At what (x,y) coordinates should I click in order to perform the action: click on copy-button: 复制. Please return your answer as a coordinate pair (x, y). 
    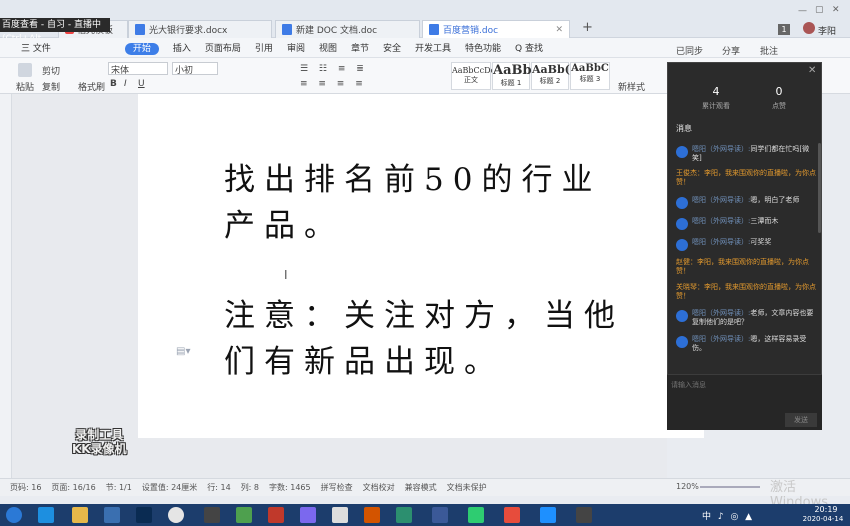
    Looking at the image, I should click on (51, 86).